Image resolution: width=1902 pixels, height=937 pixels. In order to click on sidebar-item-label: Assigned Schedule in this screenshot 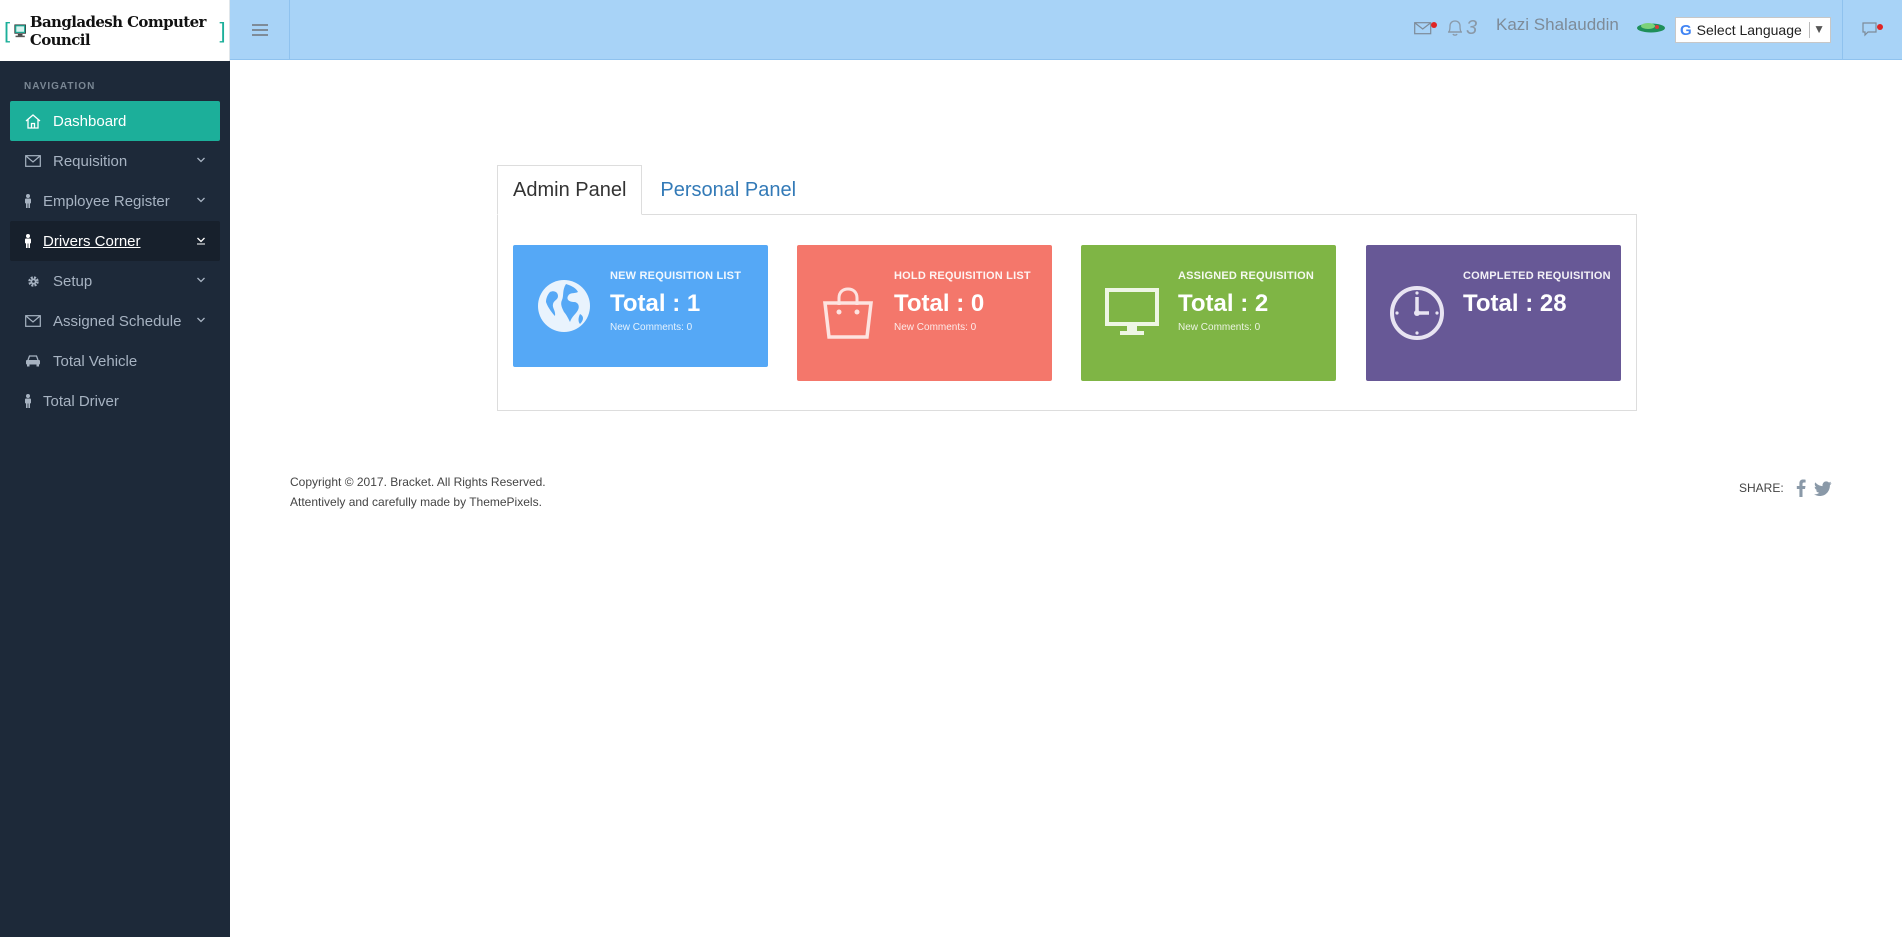, I will do `click(117, 321)`.